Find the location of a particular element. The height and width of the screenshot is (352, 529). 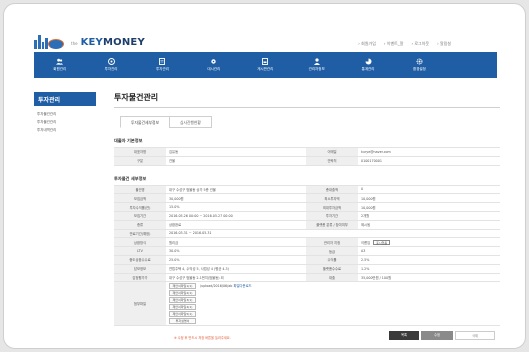

nav-item-stats: 통계관리 is located at coordinates (367, 65).